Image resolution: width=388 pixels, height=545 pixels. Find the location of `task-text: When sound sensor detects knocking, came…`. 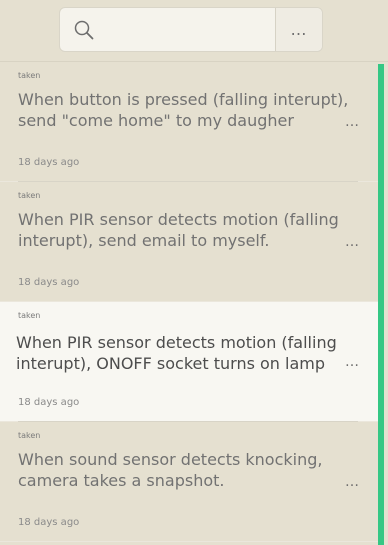

task-text: When sound sensor detects knocking, came… is located at coordinates (170, 470).